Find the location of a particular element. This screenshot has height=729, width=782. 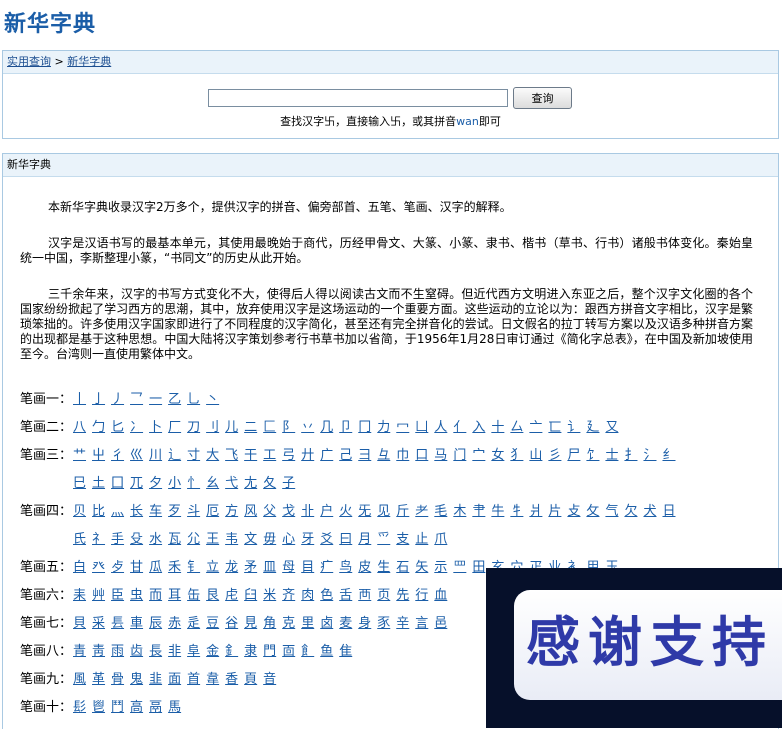

radical-link: 肉 is located at coordinates (307, 595).